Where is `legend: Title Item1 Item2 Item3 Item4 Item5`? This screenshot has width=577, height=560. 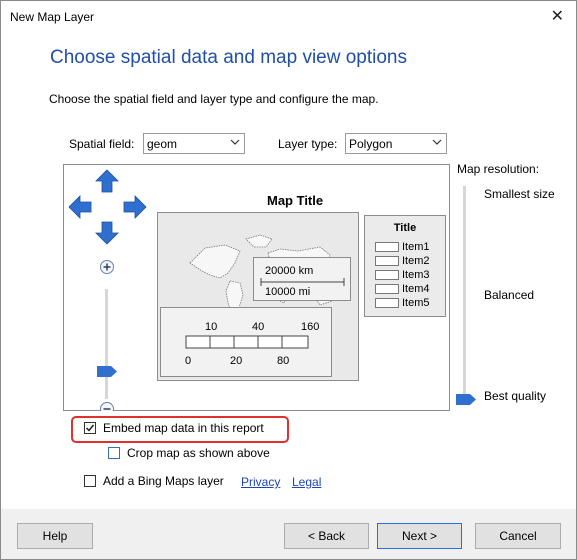
legend: Title Item1 Item2 Item3 Item4 Item5 is located at coordinates (405, 266).